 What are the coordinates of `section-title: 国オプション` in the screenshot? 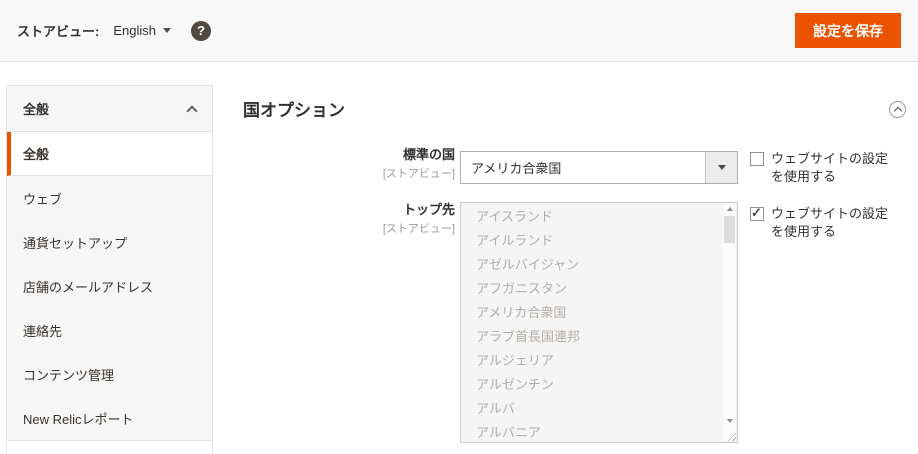 It's located at (294, 110).